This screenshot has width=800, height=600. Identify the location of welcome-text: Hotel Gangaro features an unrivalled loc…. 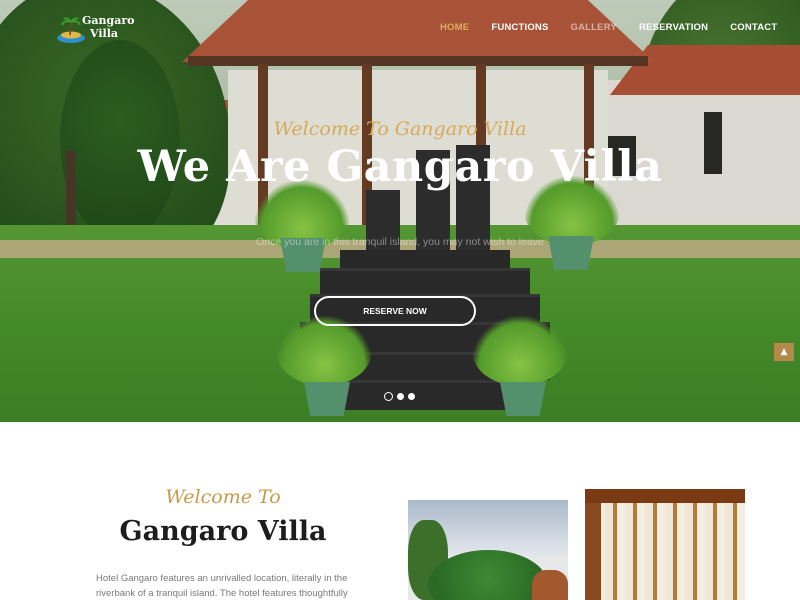
(222, 586).